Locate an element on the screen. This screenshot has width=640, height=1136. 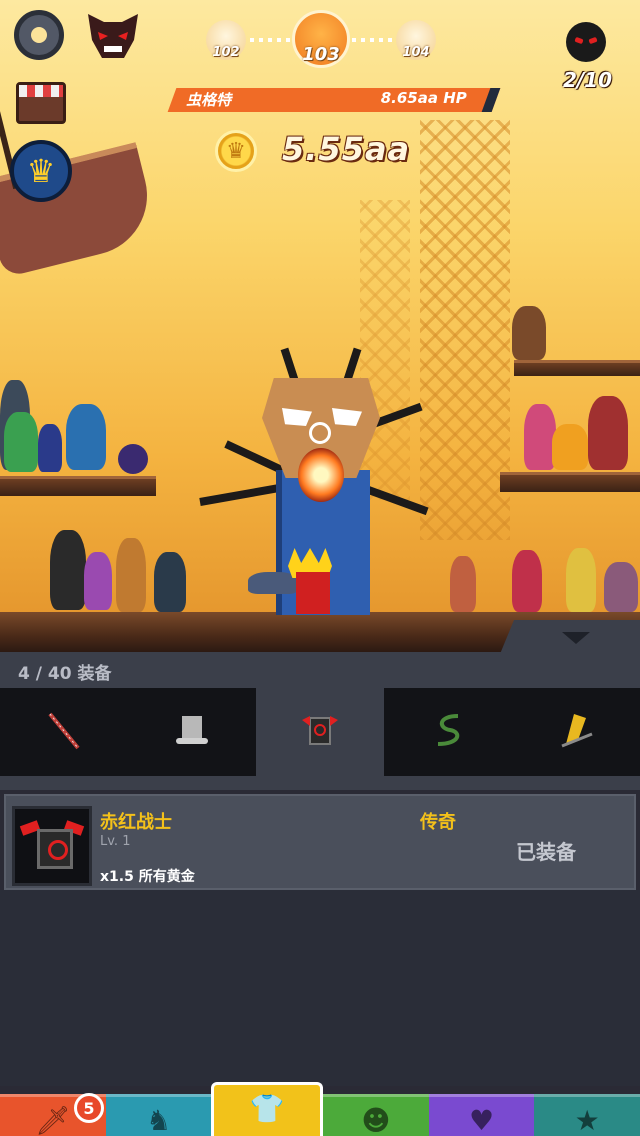
equipment-slot-row is located at coordinates (320, 732).